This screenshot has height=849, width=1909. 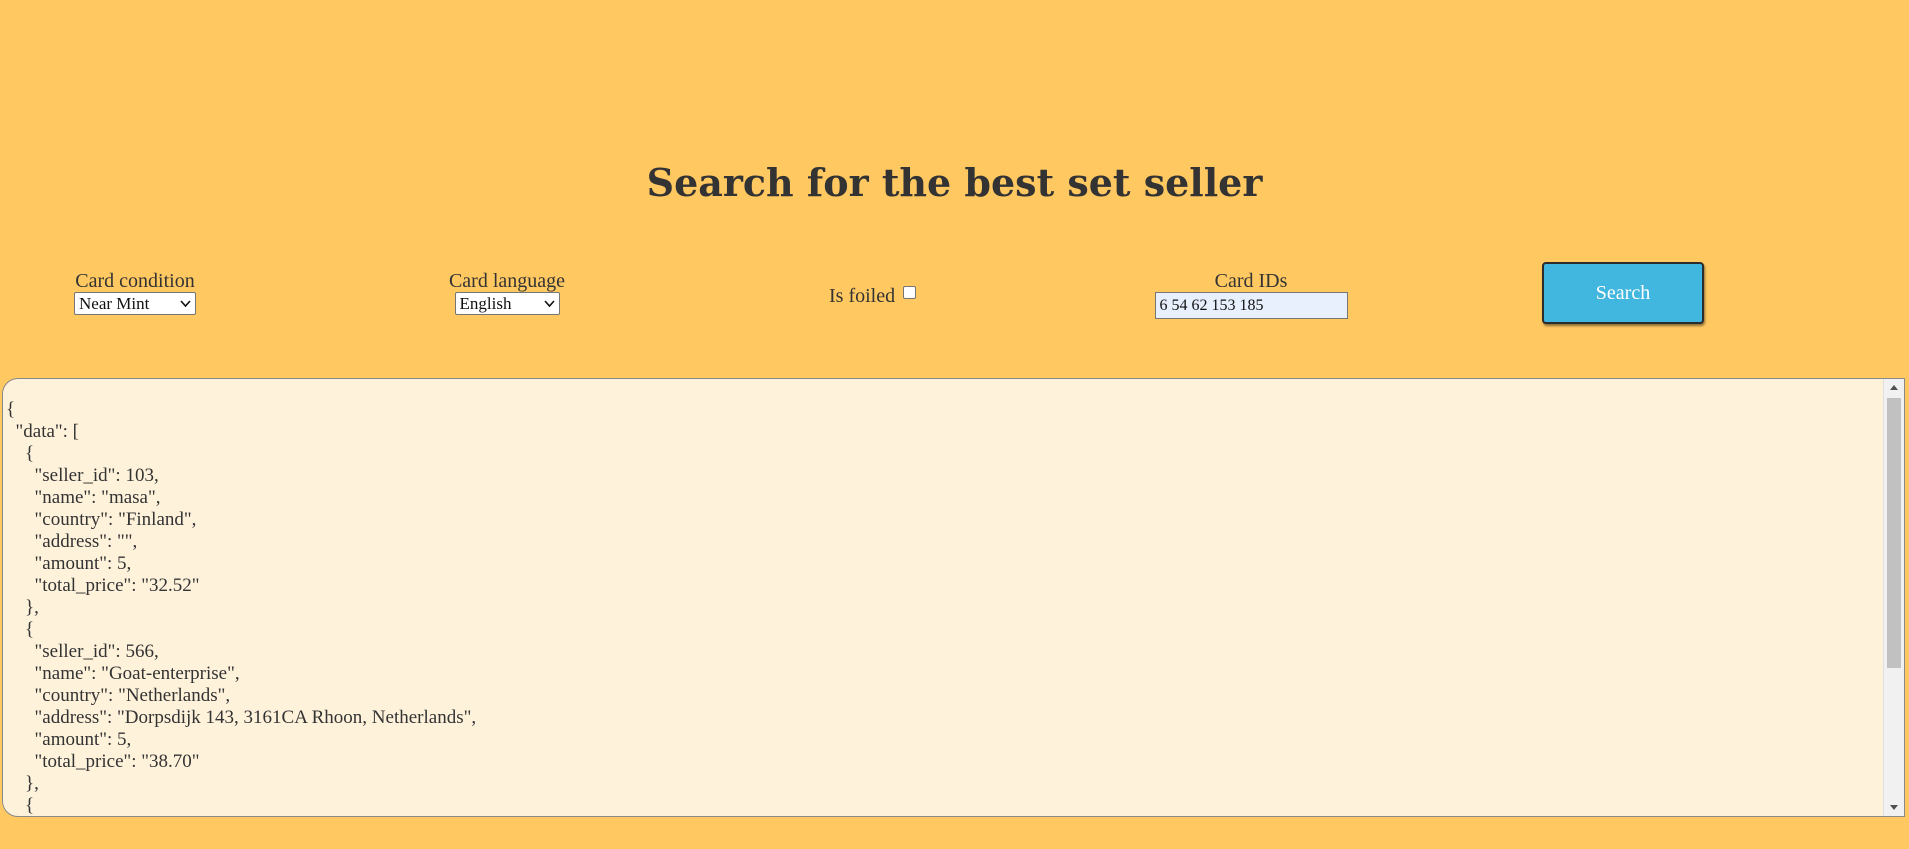 What do you see at coordinates (910, 292) in the screenshot?
I see `foiled-checkbox` at bounding box center [910, 292].